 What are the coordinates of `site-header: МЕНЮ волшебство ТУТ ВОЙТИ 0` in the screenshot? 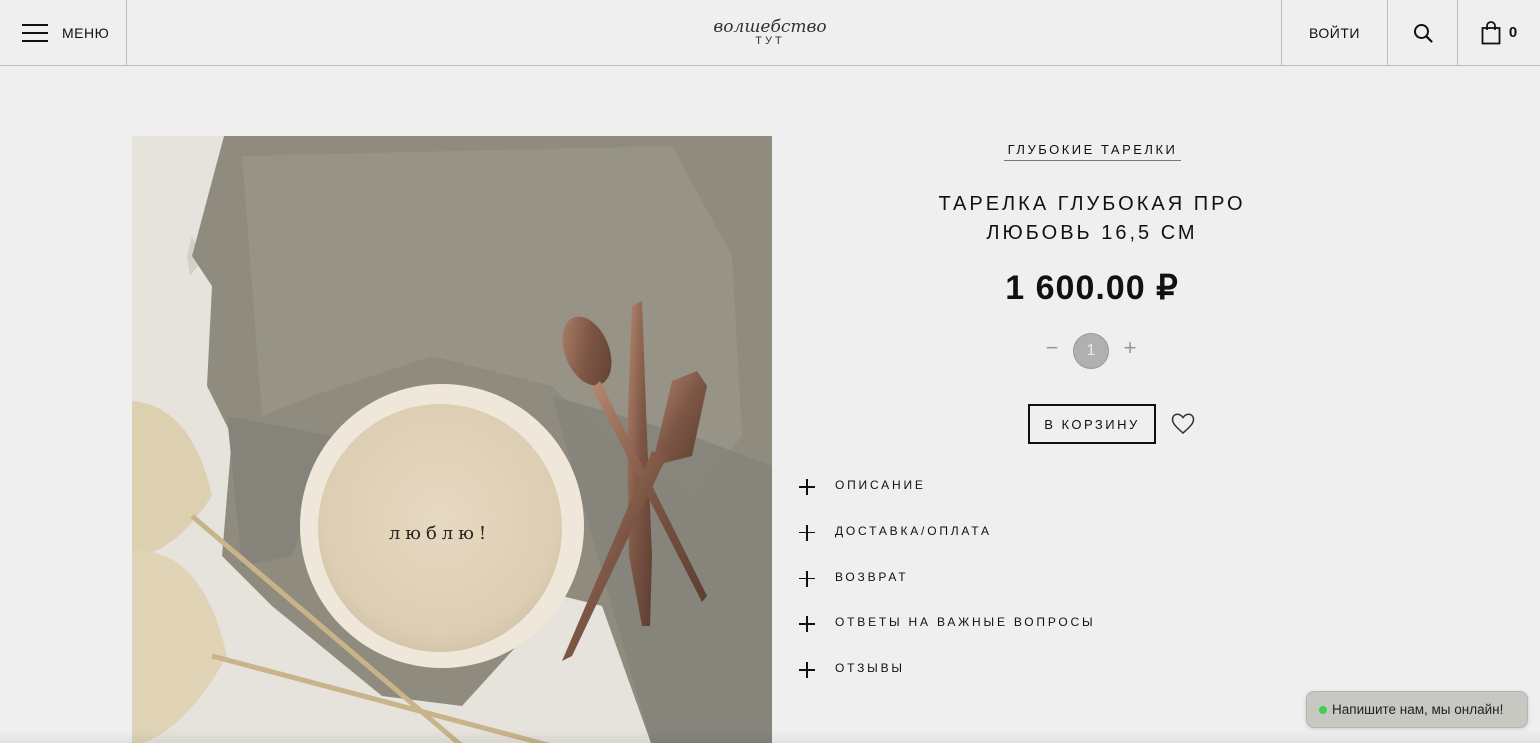 It's located at (770, 33).